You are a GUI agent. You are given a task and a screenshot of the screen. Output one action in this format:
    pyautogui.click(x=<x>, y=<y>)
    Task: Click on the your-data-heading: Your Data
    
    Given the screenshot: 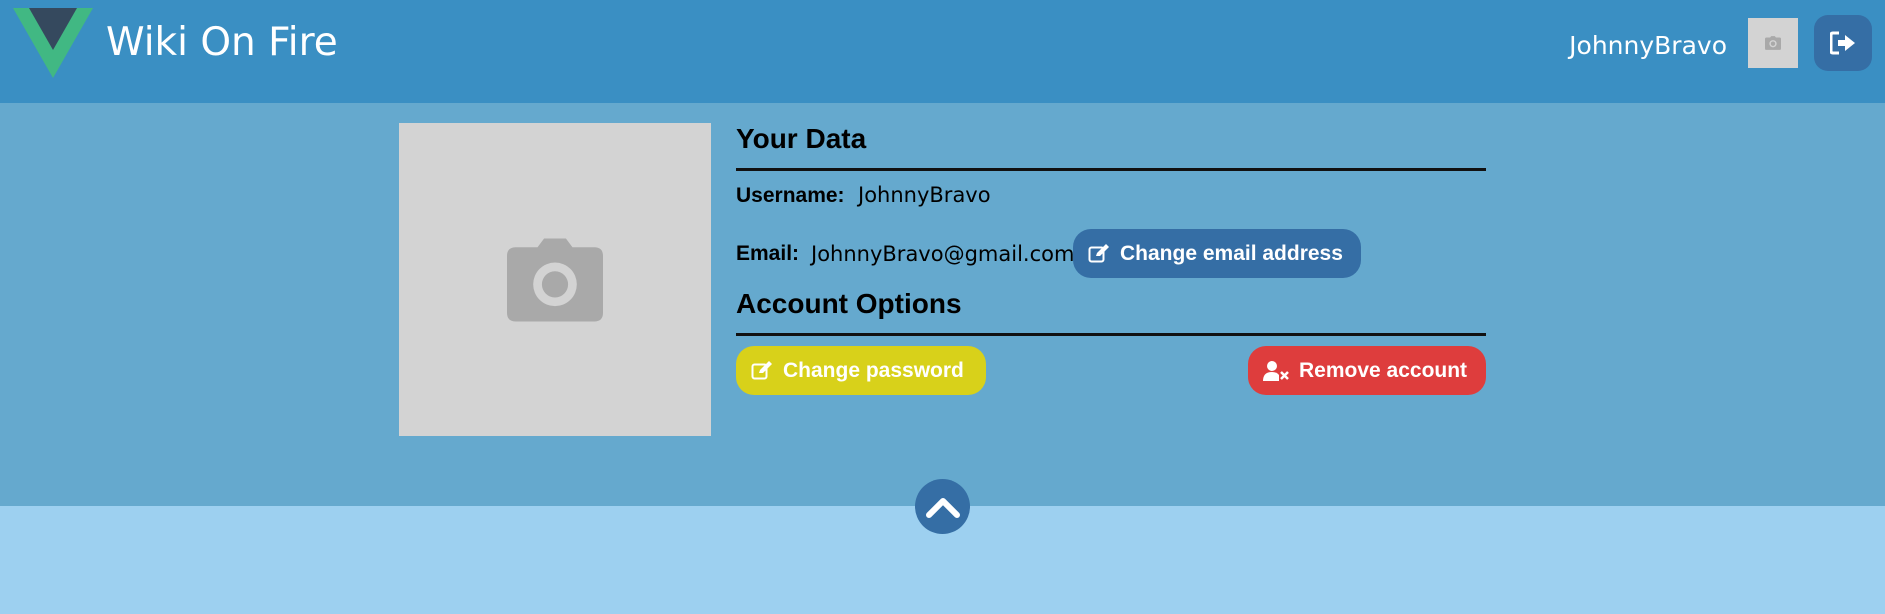 What is the action you would take?
    pyautogui.click(x=801, y=138)
    